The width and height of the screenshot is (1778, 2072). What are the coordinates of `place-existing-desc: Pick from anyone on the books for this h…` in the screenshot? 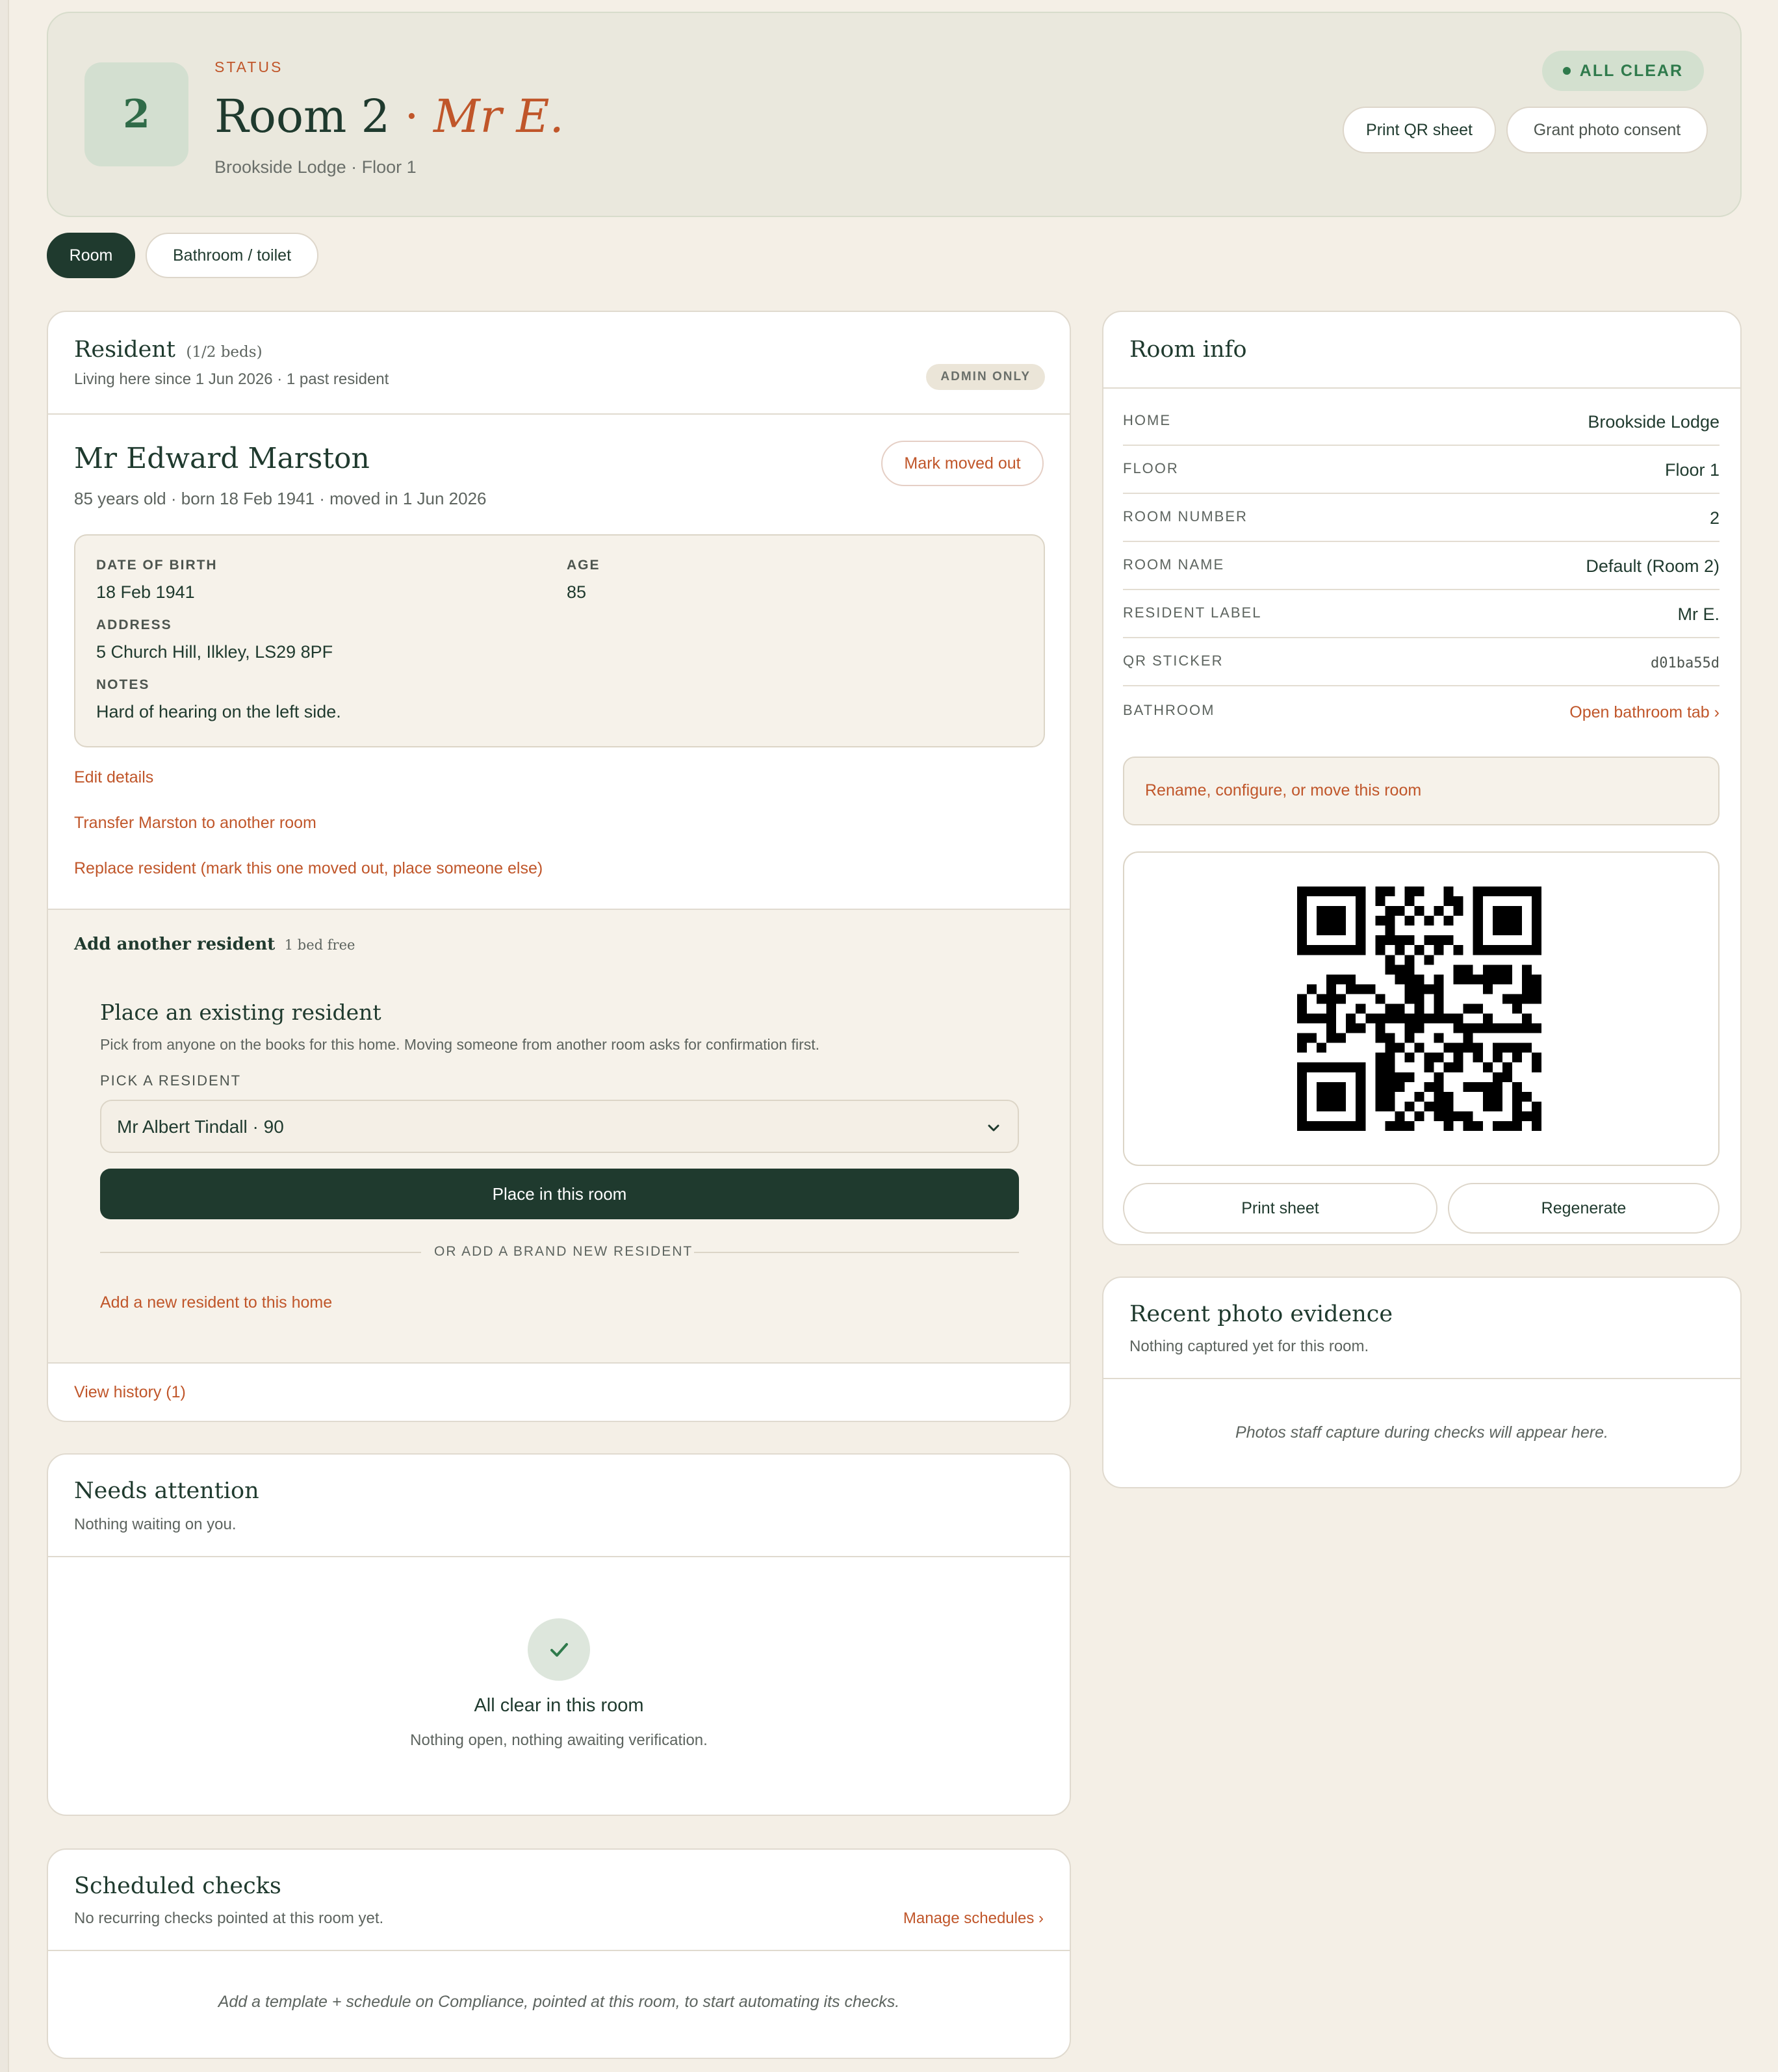 It's located at (460, 1044).